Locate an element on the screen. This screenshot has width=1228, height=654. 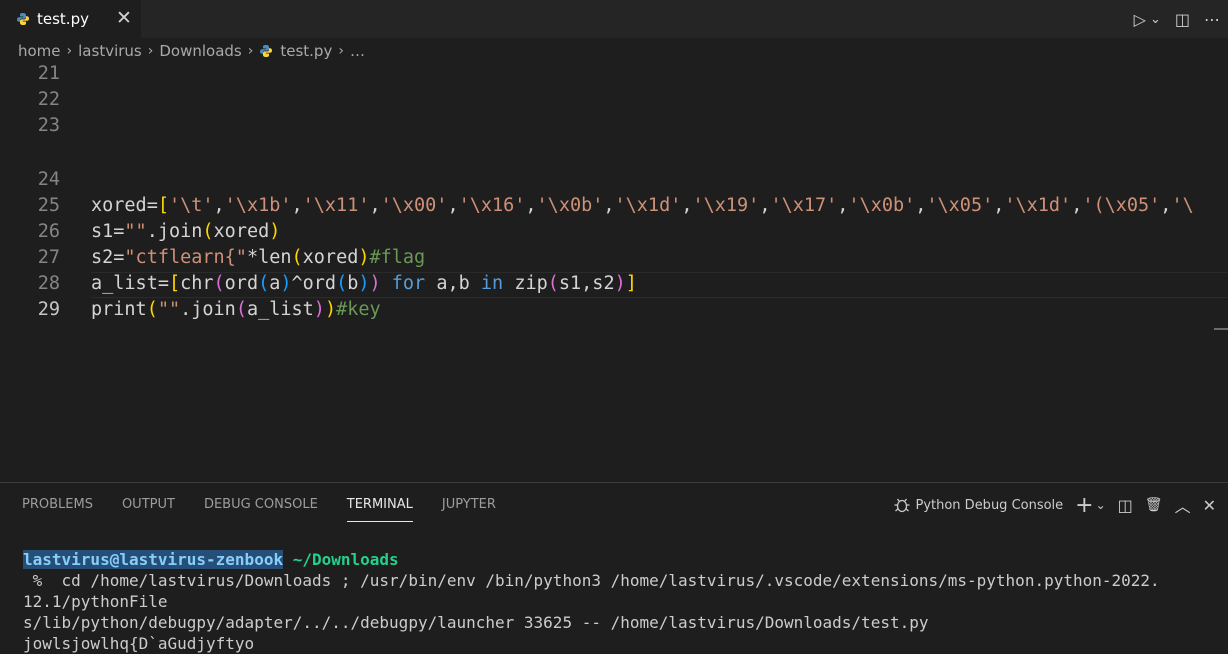
tab-test-py: test.py ✕ is located at coordinates (70, 19).